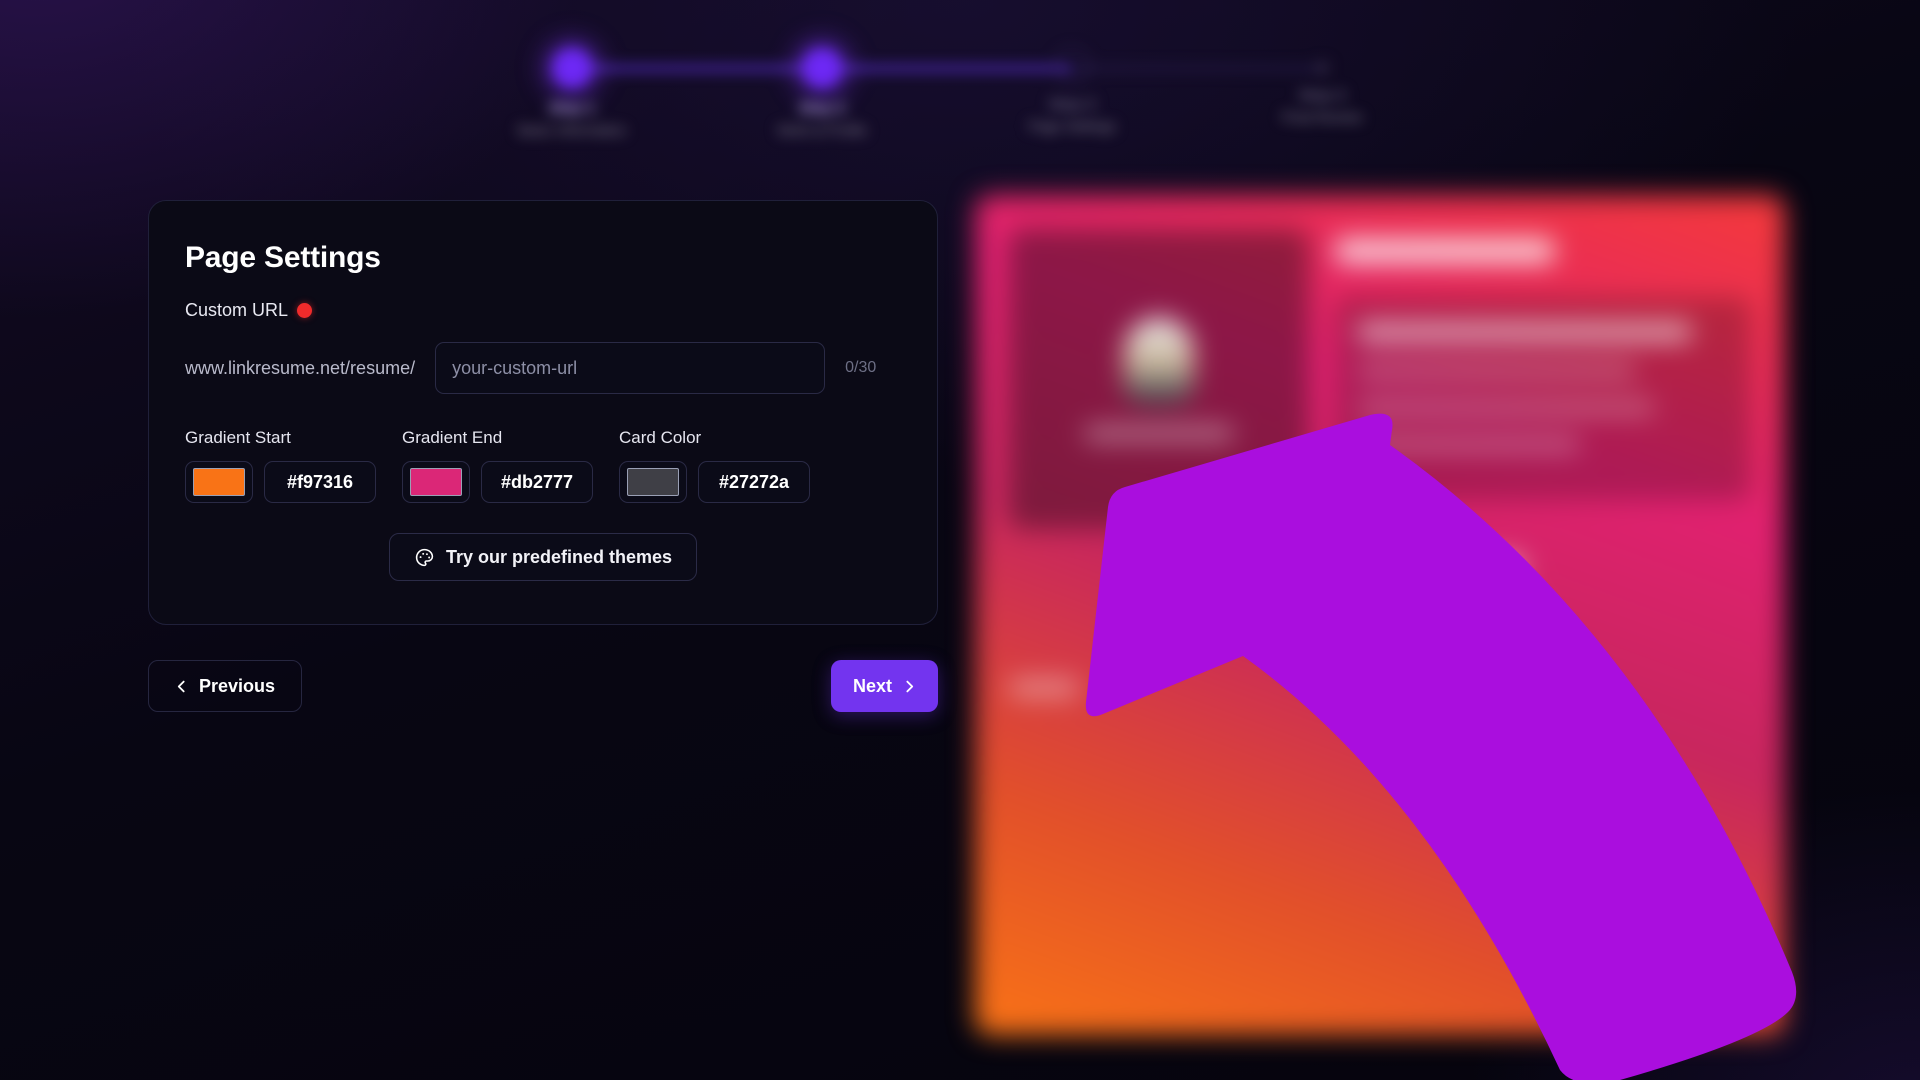 The height and width of the screenshot is (1080, 1920). I want to click on color-group-card-color: Card Color, so click(714, 465).